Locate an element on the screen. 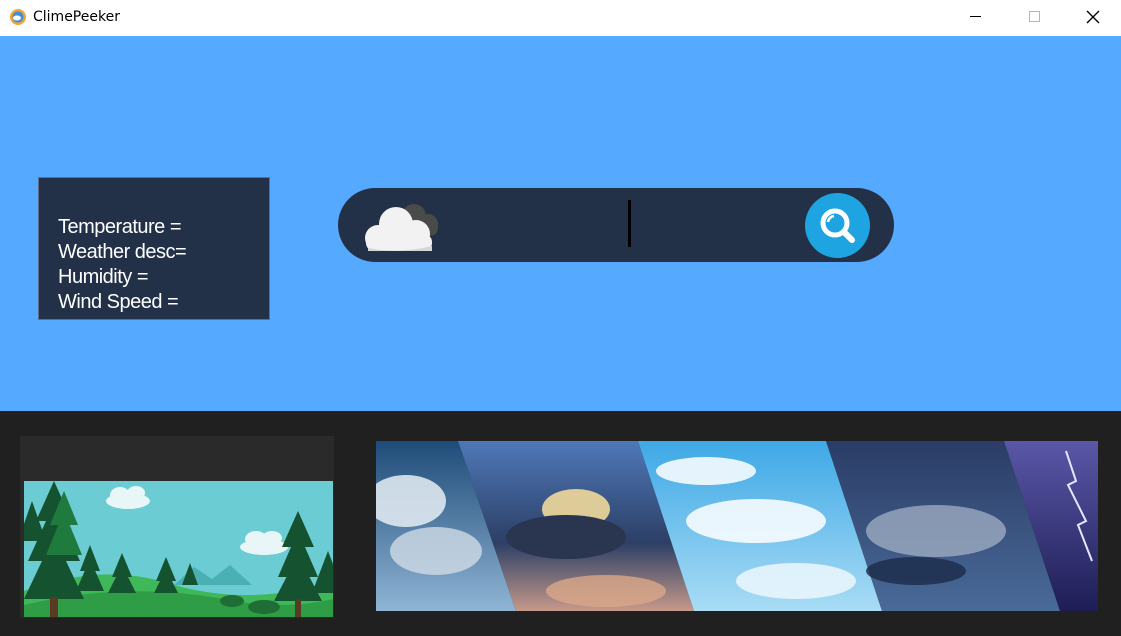 The height and width of the screenshot is (636, 1121). temperature-label: Temperature = is located at coordinates (120, 227).